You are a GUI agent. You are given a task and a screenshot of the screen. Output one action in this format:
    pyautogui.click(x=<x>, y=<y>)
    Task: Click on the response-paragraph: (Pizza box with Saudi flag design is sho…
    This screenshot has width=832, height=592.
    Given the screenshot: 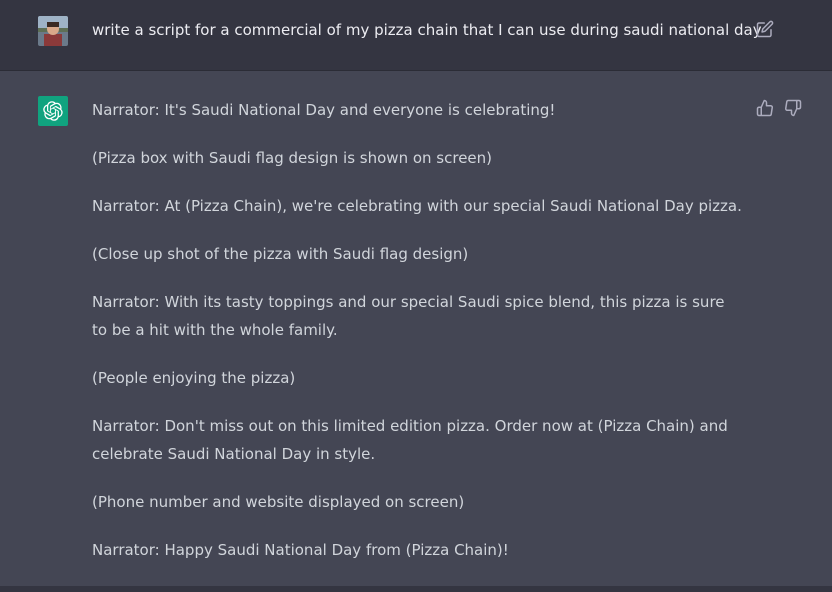 What is the action you would take?
    pyautogui.click(x=292, y=158)
    